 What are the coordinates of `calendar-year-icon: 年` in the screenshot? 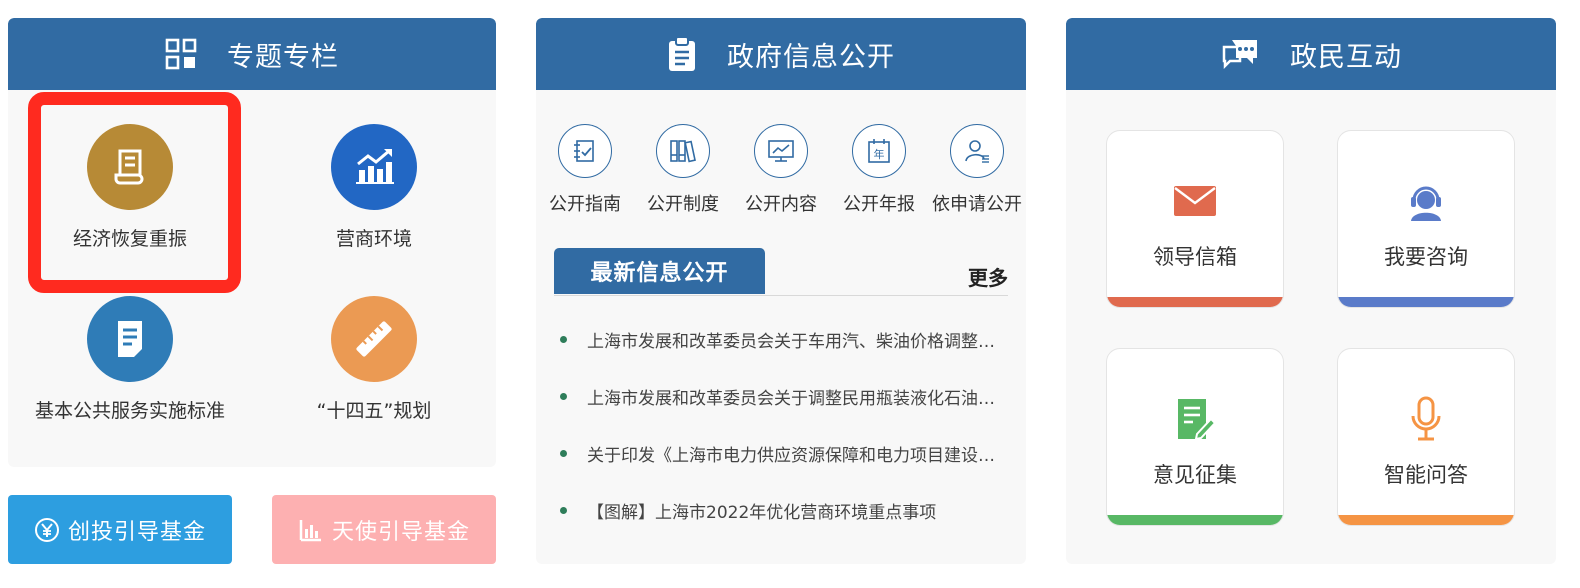 It's located at (879, 151).